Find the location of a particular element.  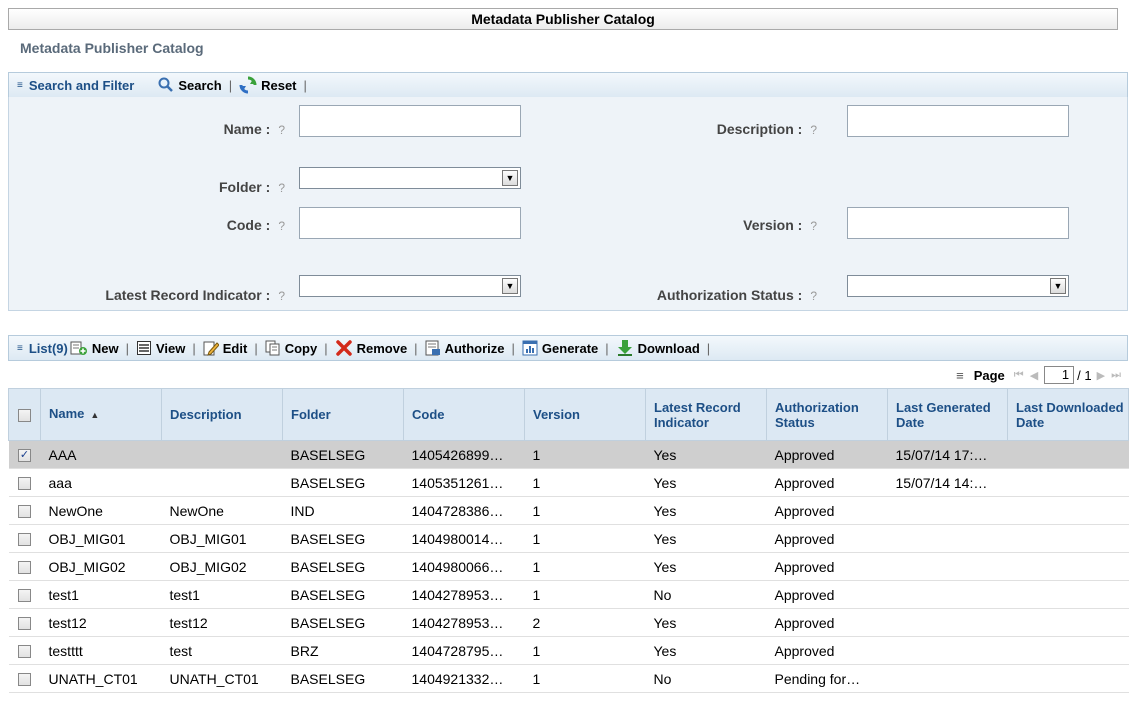

download-button: Download is located at coordinates (658, 348).